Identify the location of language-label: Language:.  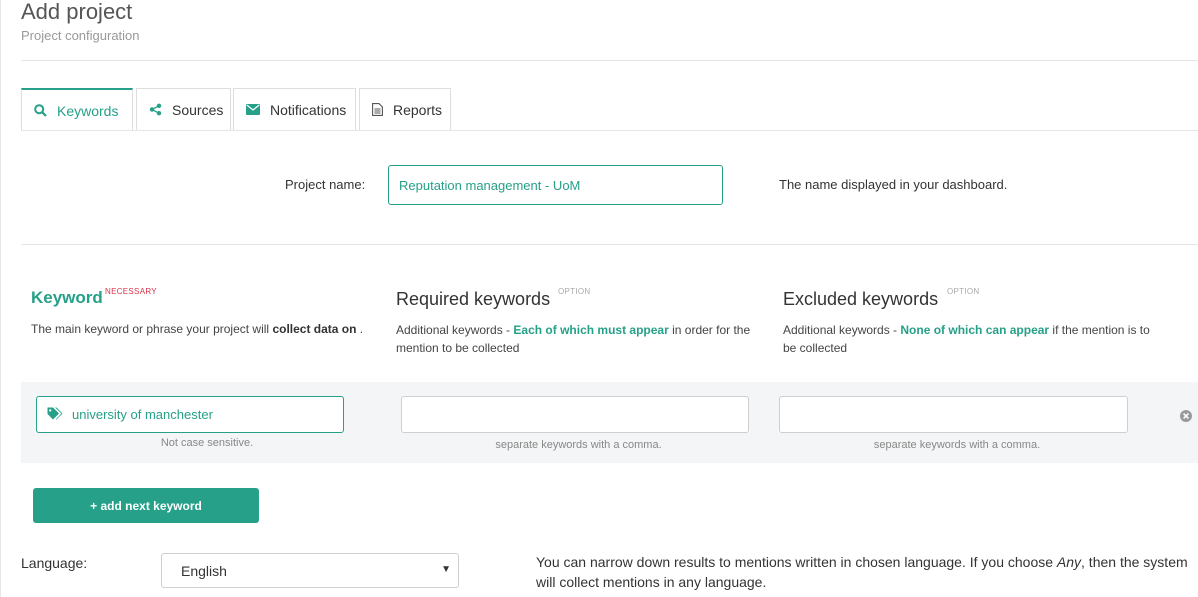
(54, 563).